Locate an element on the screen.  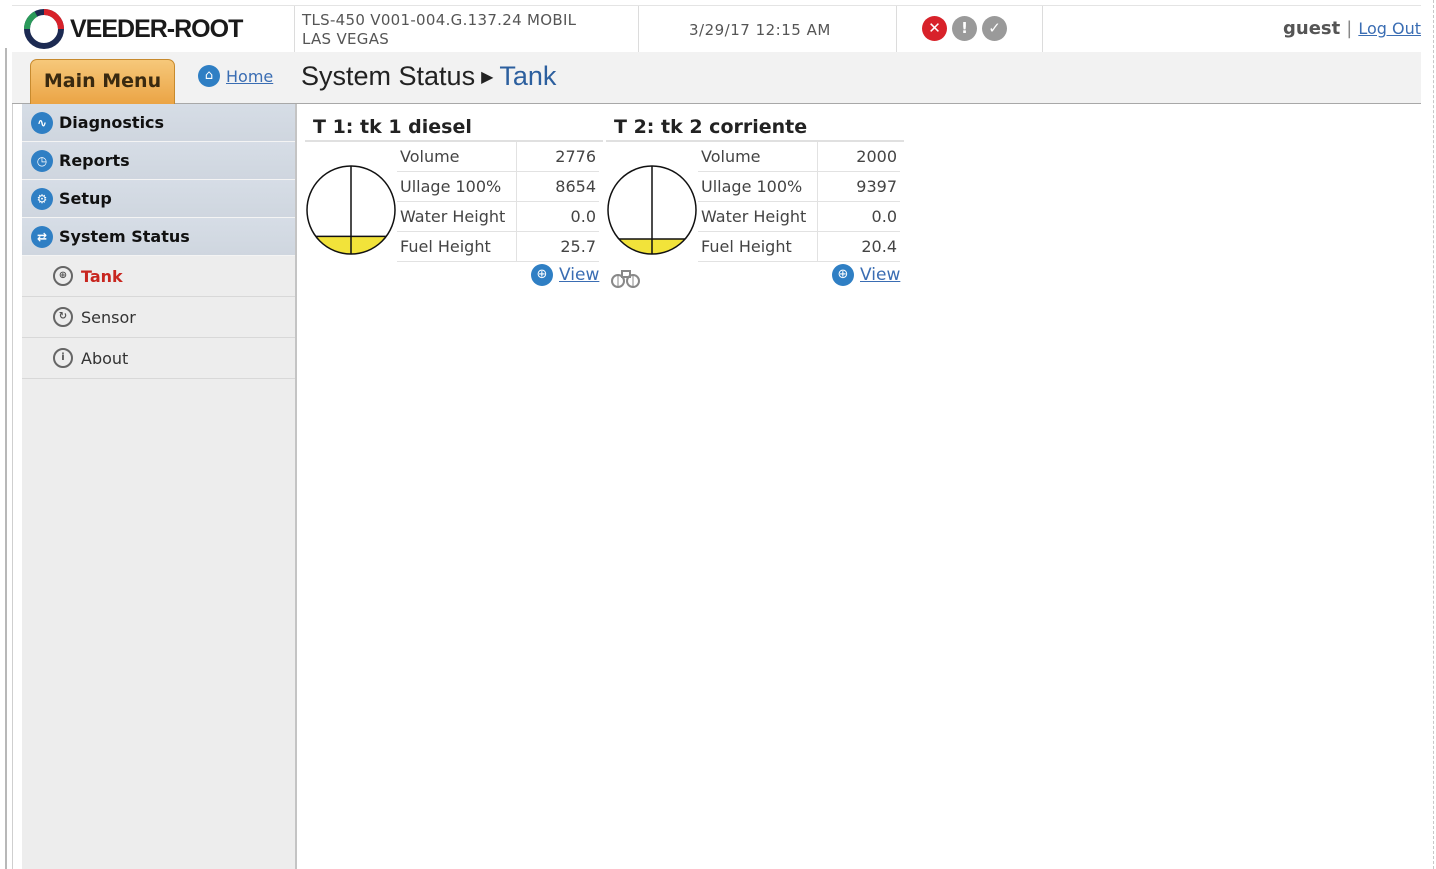
title-bar: Main Menu ⌂ Home System Status ▶ Tank is located at coordinates (716, 78).